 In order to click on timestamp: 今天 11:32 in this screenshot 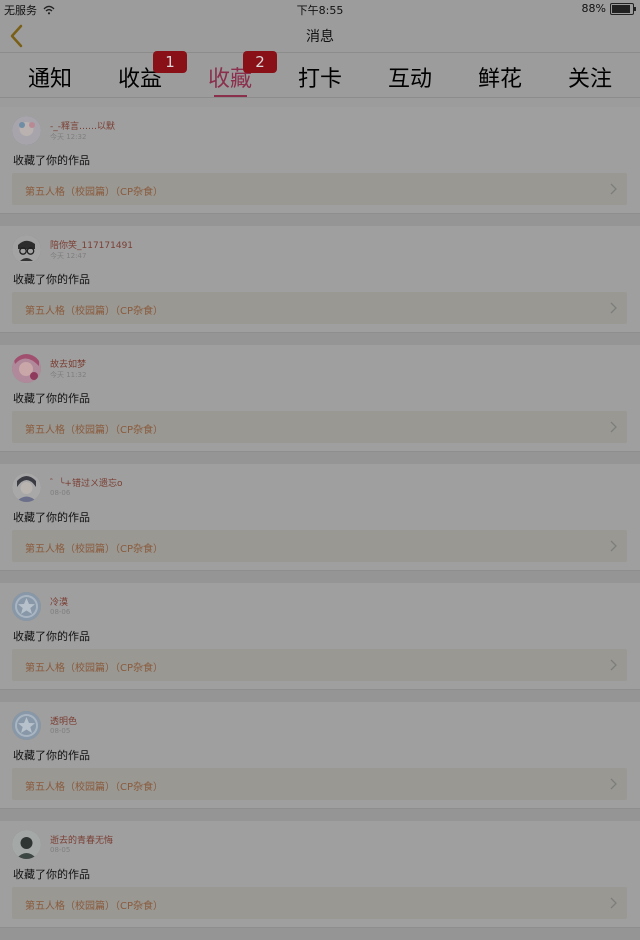, I will do `click(68, 375)`.